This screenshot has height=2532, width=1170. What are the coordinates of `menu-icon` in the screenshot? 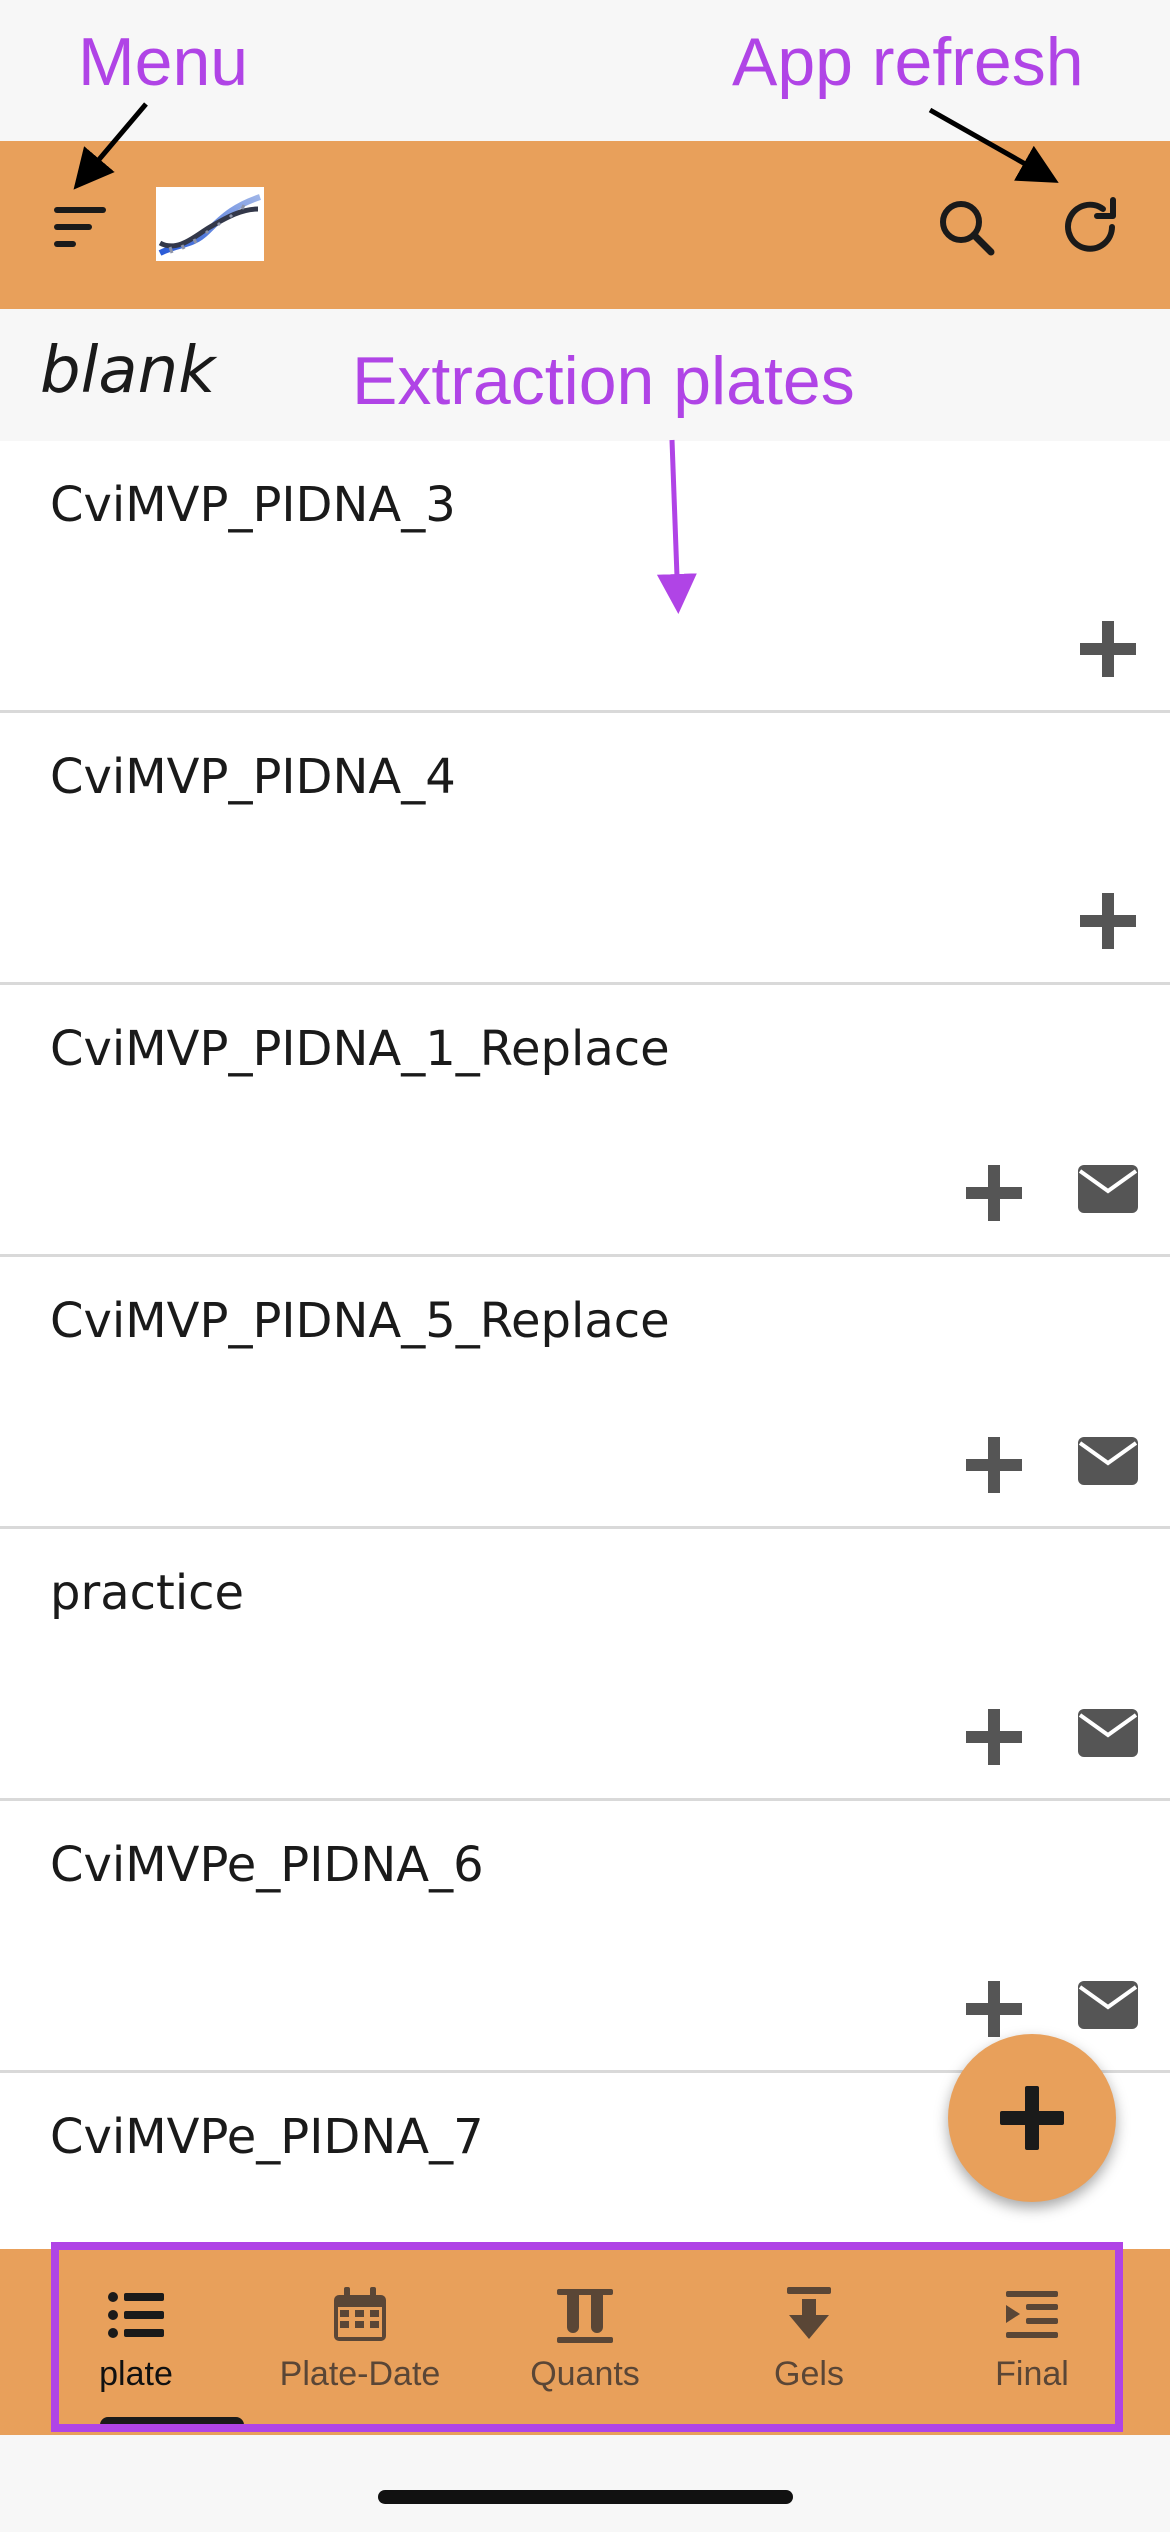 It's located at (80, 227).